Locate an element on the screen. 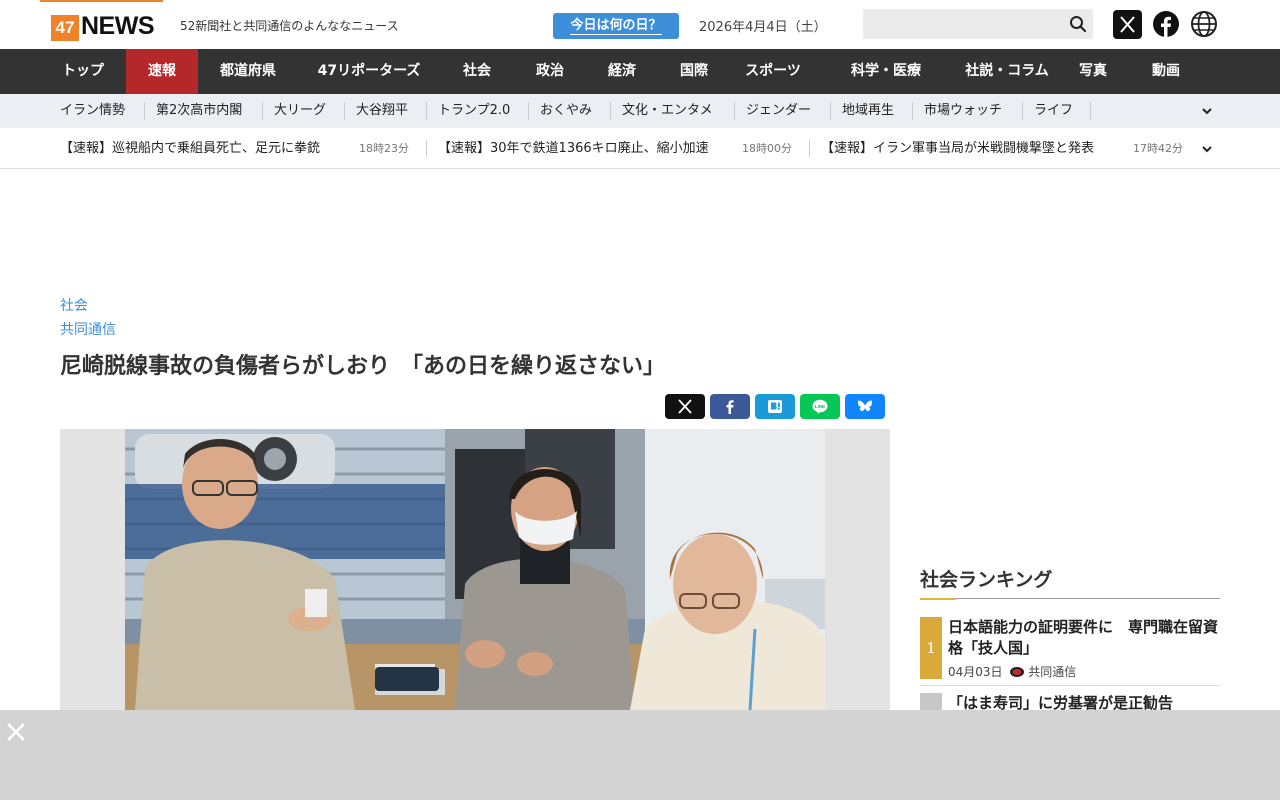  topic-item: ジェンダー is located at coordinates (778, 111).